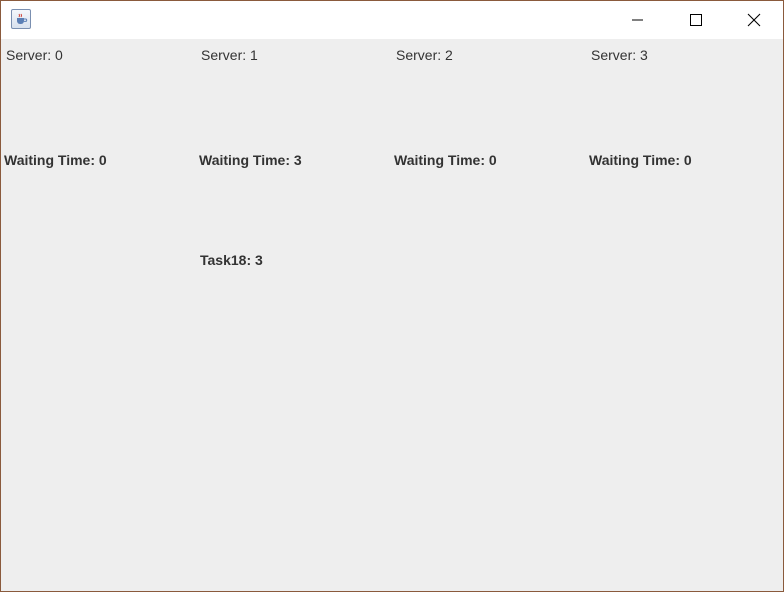  Describe the element at coordinates (445, 160) in the screenshot. I see `server-2-waiting-time: Waiting Time: 0` at that location.